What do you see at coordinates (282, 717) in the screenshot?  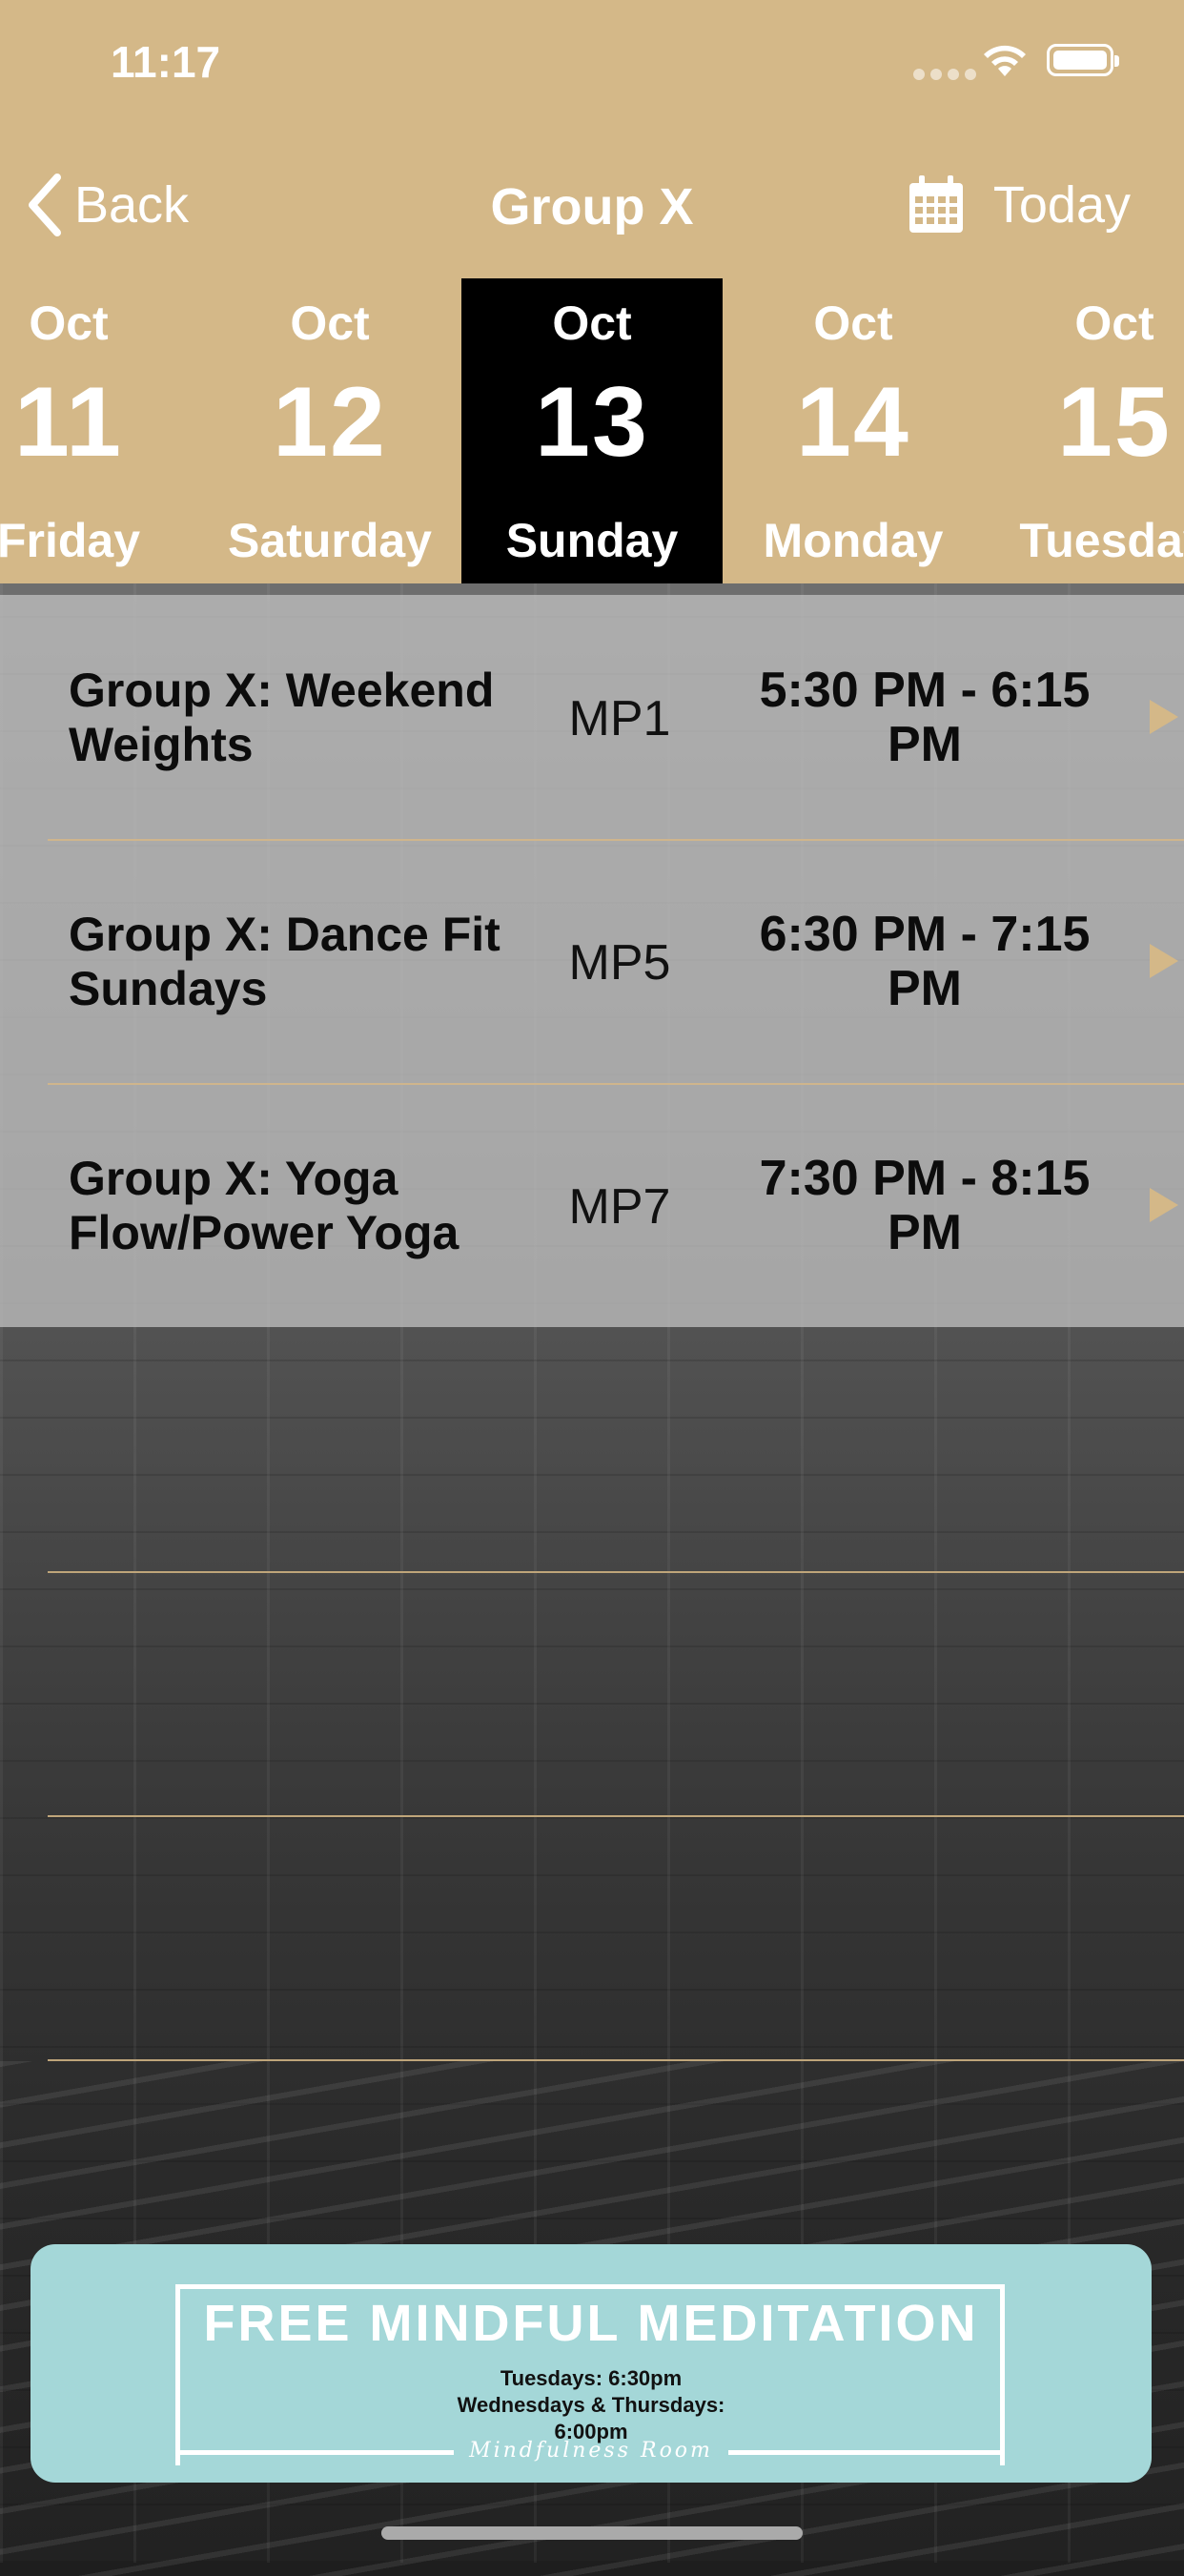 I see `event-name: Group X: Weekend Weights` at bounding box center [282, 717].